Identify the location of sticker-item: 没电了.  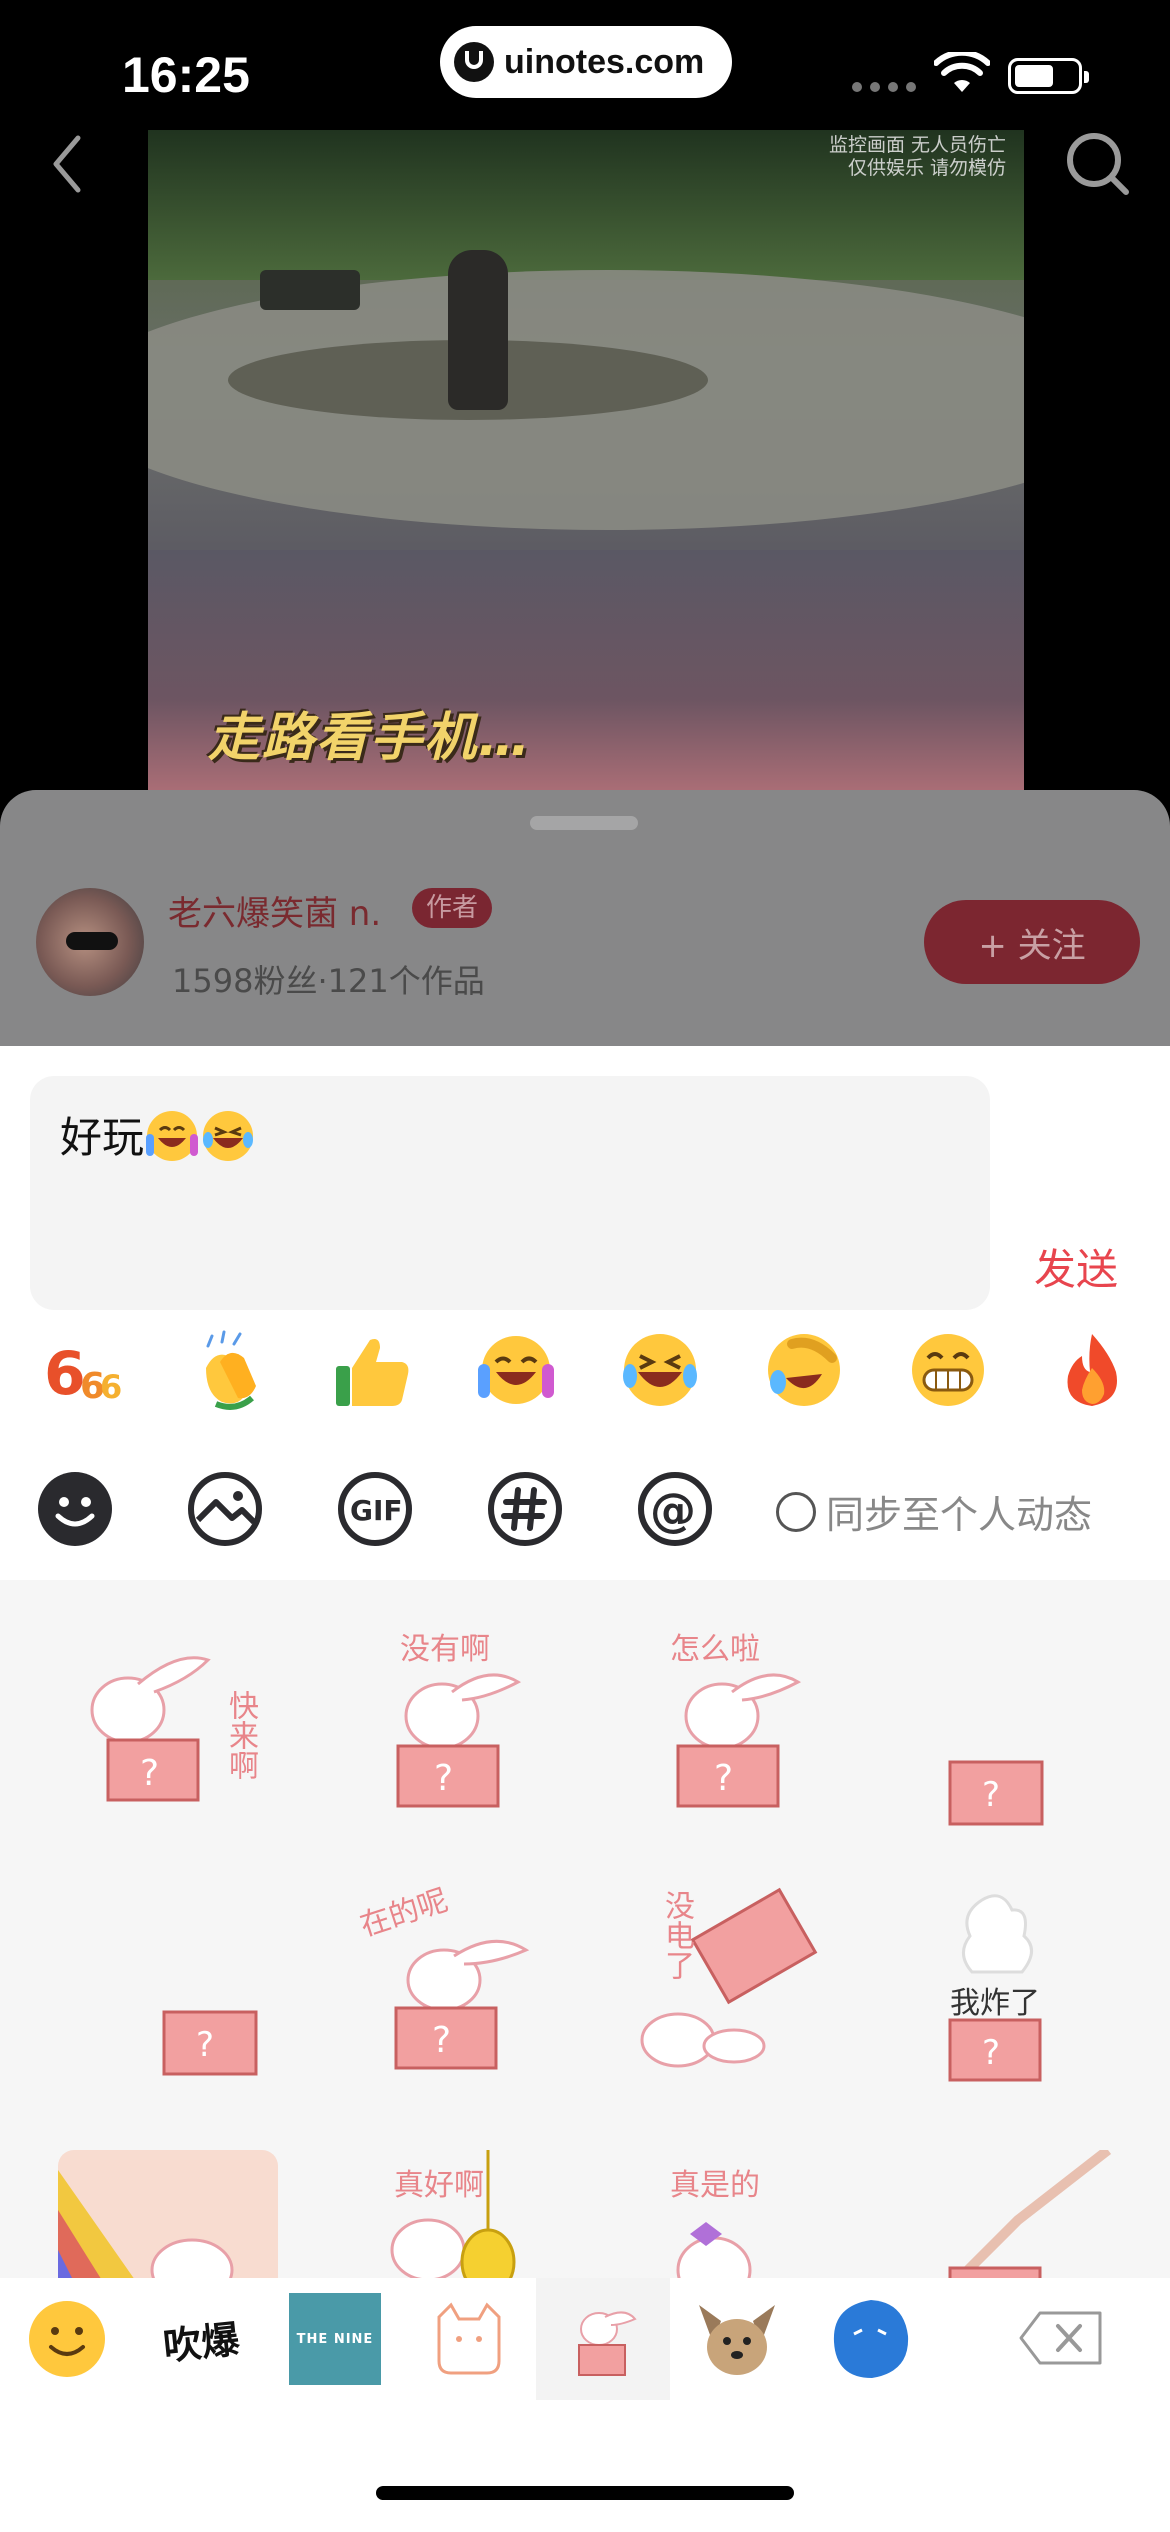
(728, 1990).